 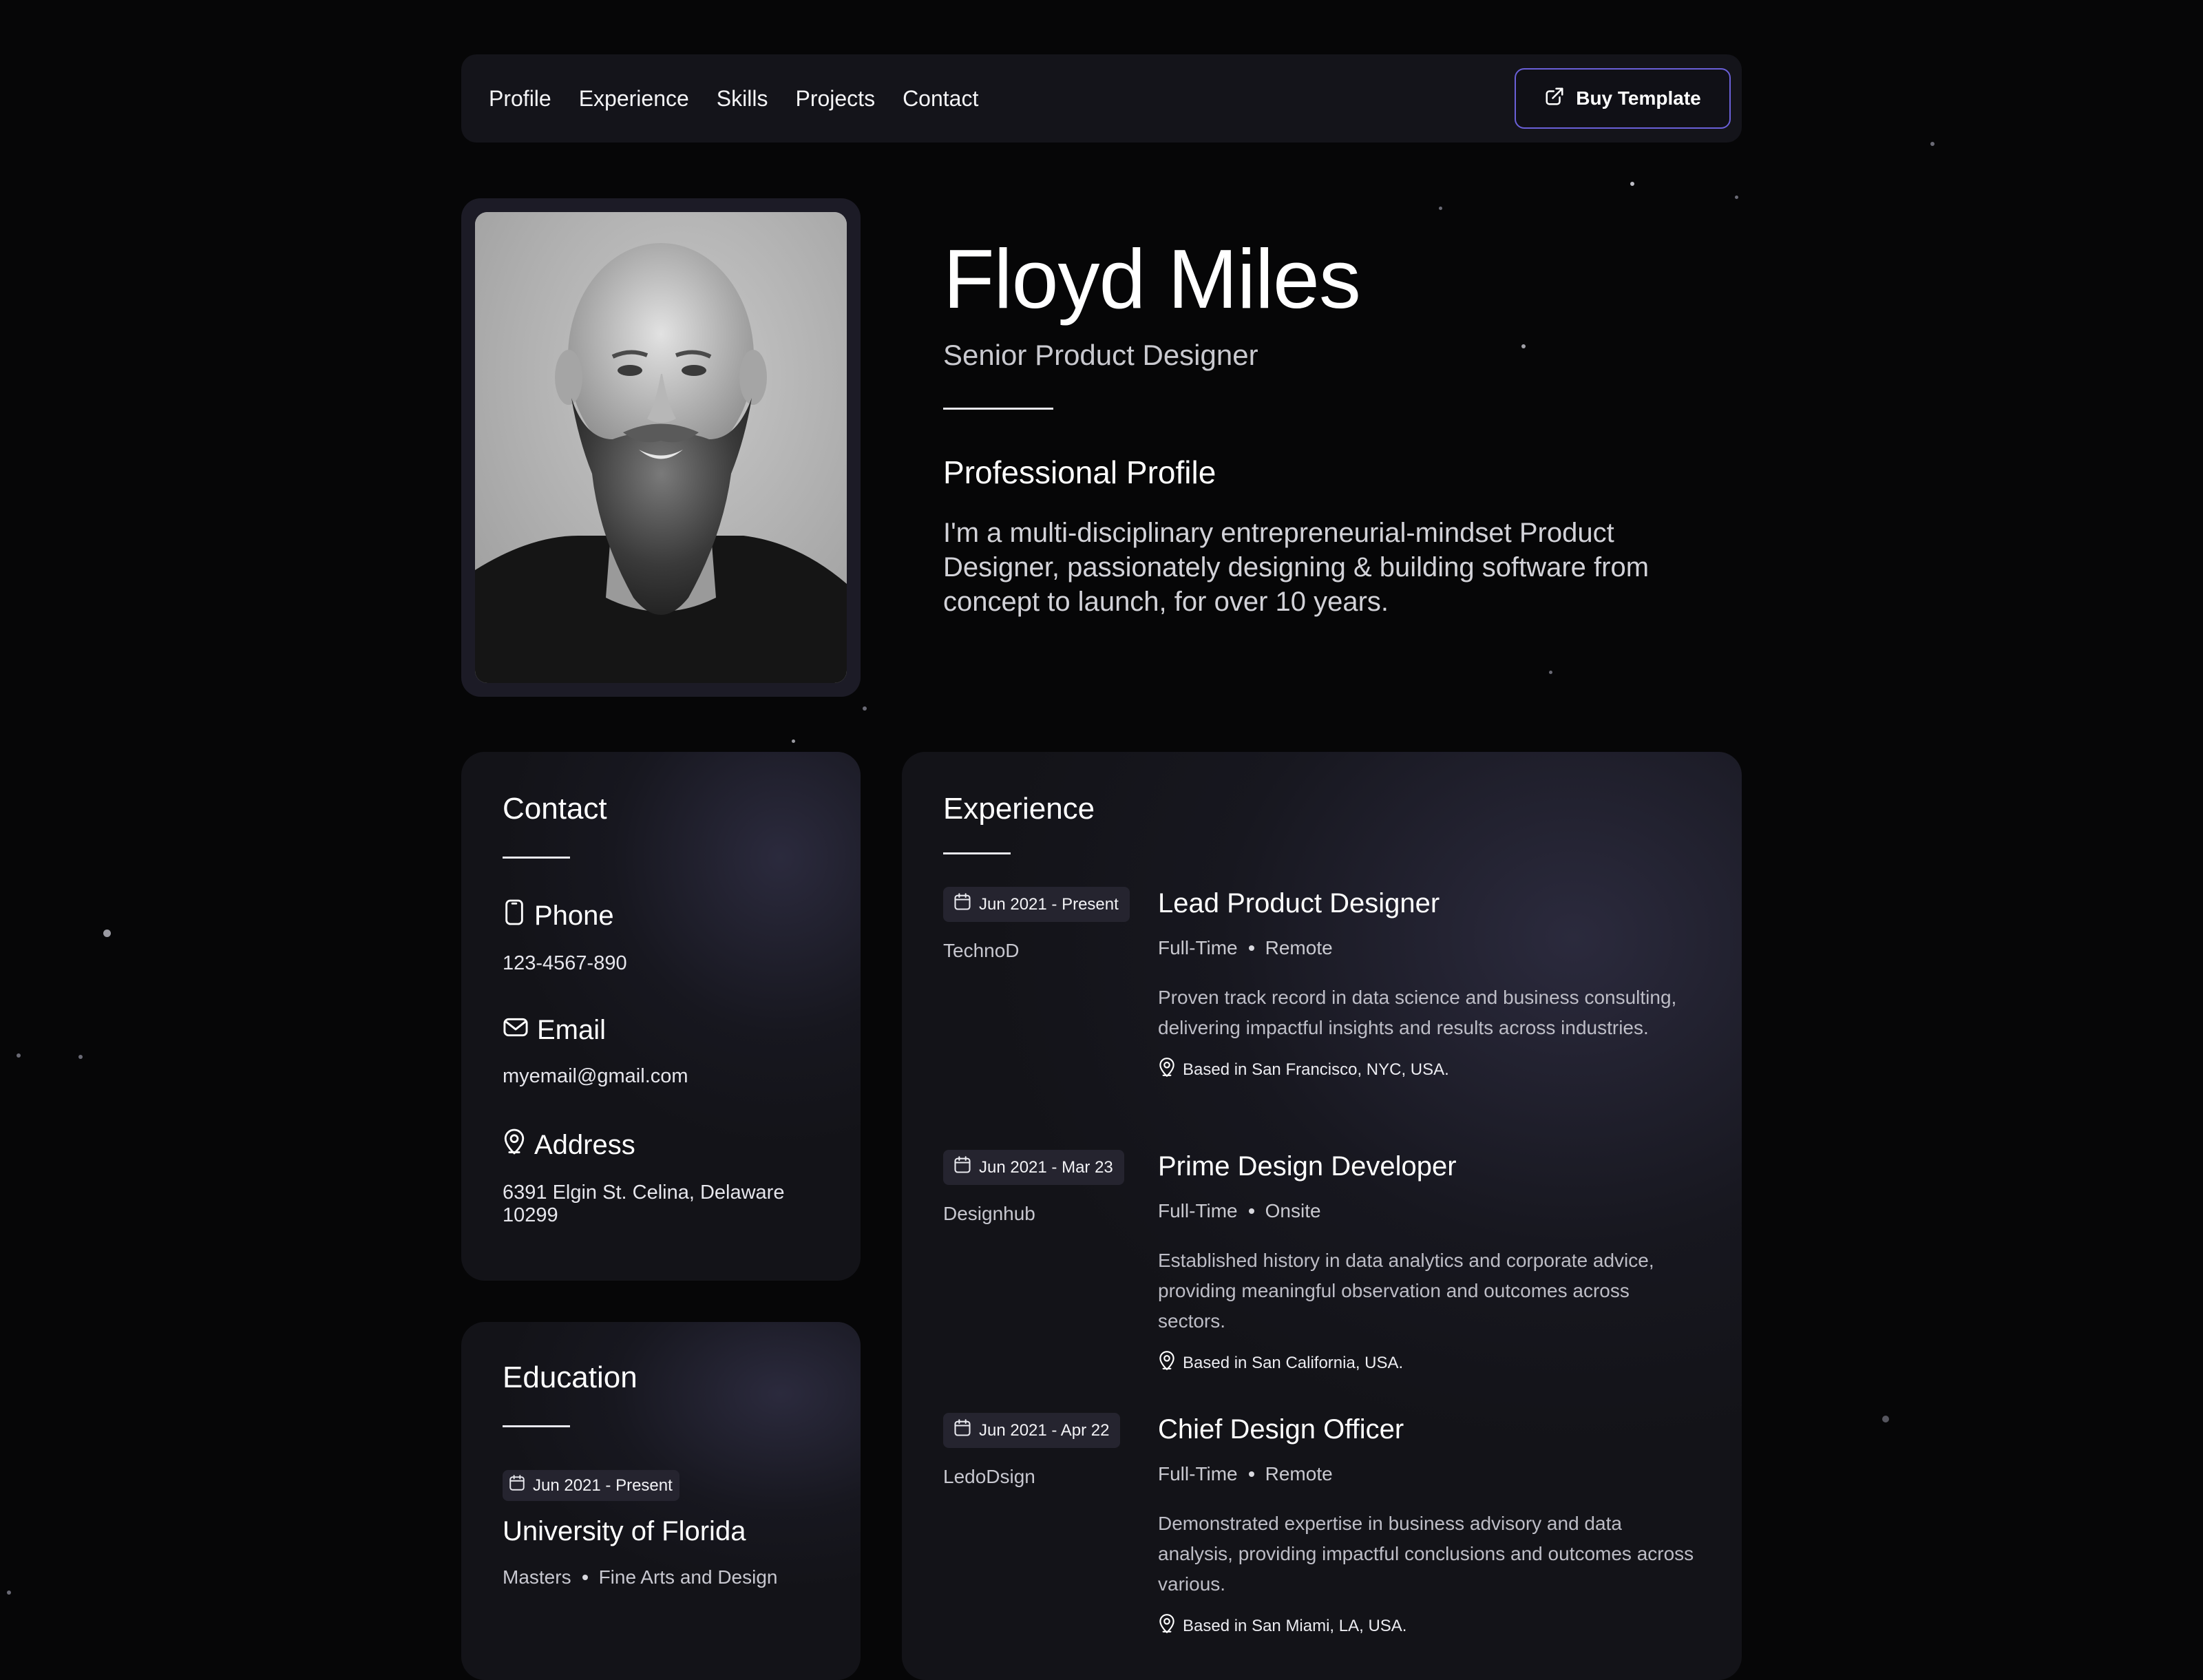 What do you see at coordinates (1555, 99) in the screenshot?
I see `external-link-icon` at bounding box center [1555, 99].